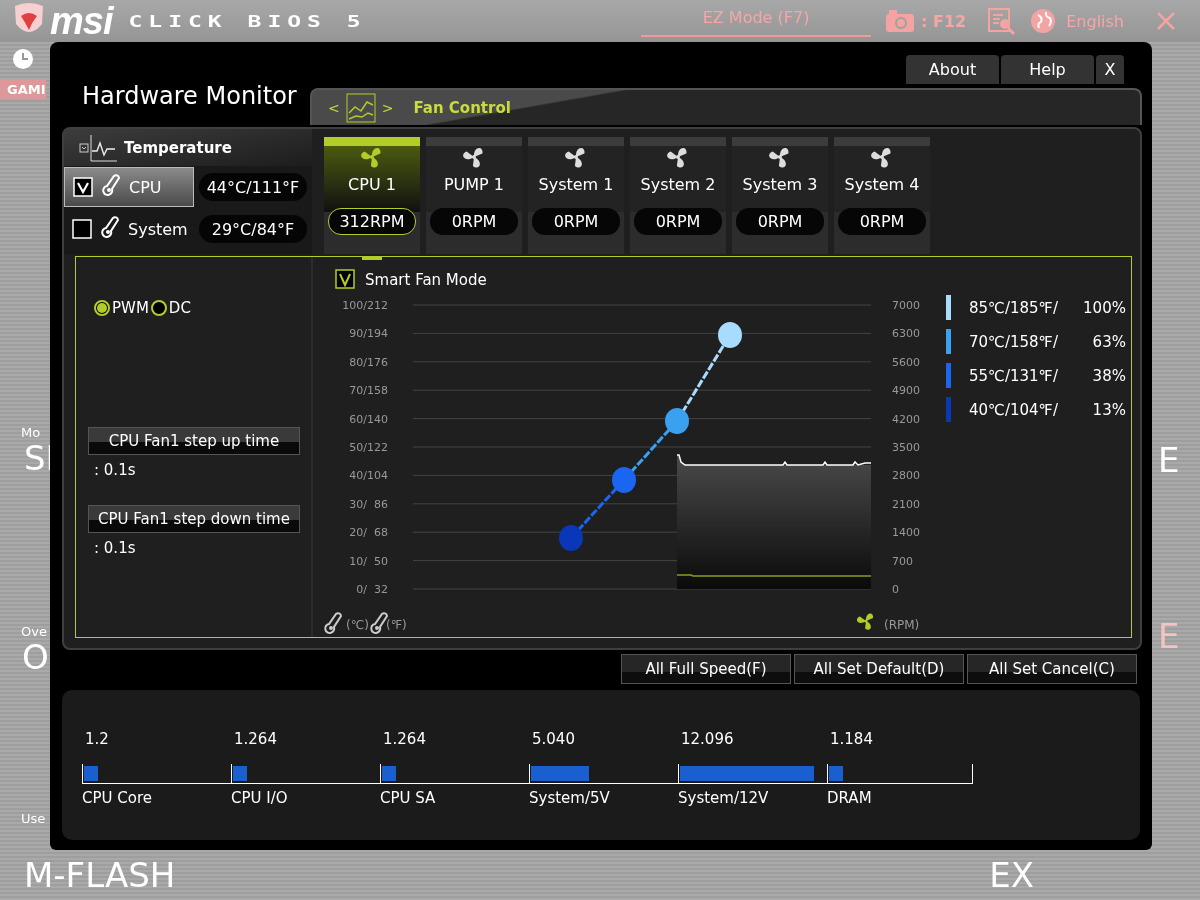 This screenshot has height=900, width=1200. I want to click on section-caption: Use, so click(33, 818).